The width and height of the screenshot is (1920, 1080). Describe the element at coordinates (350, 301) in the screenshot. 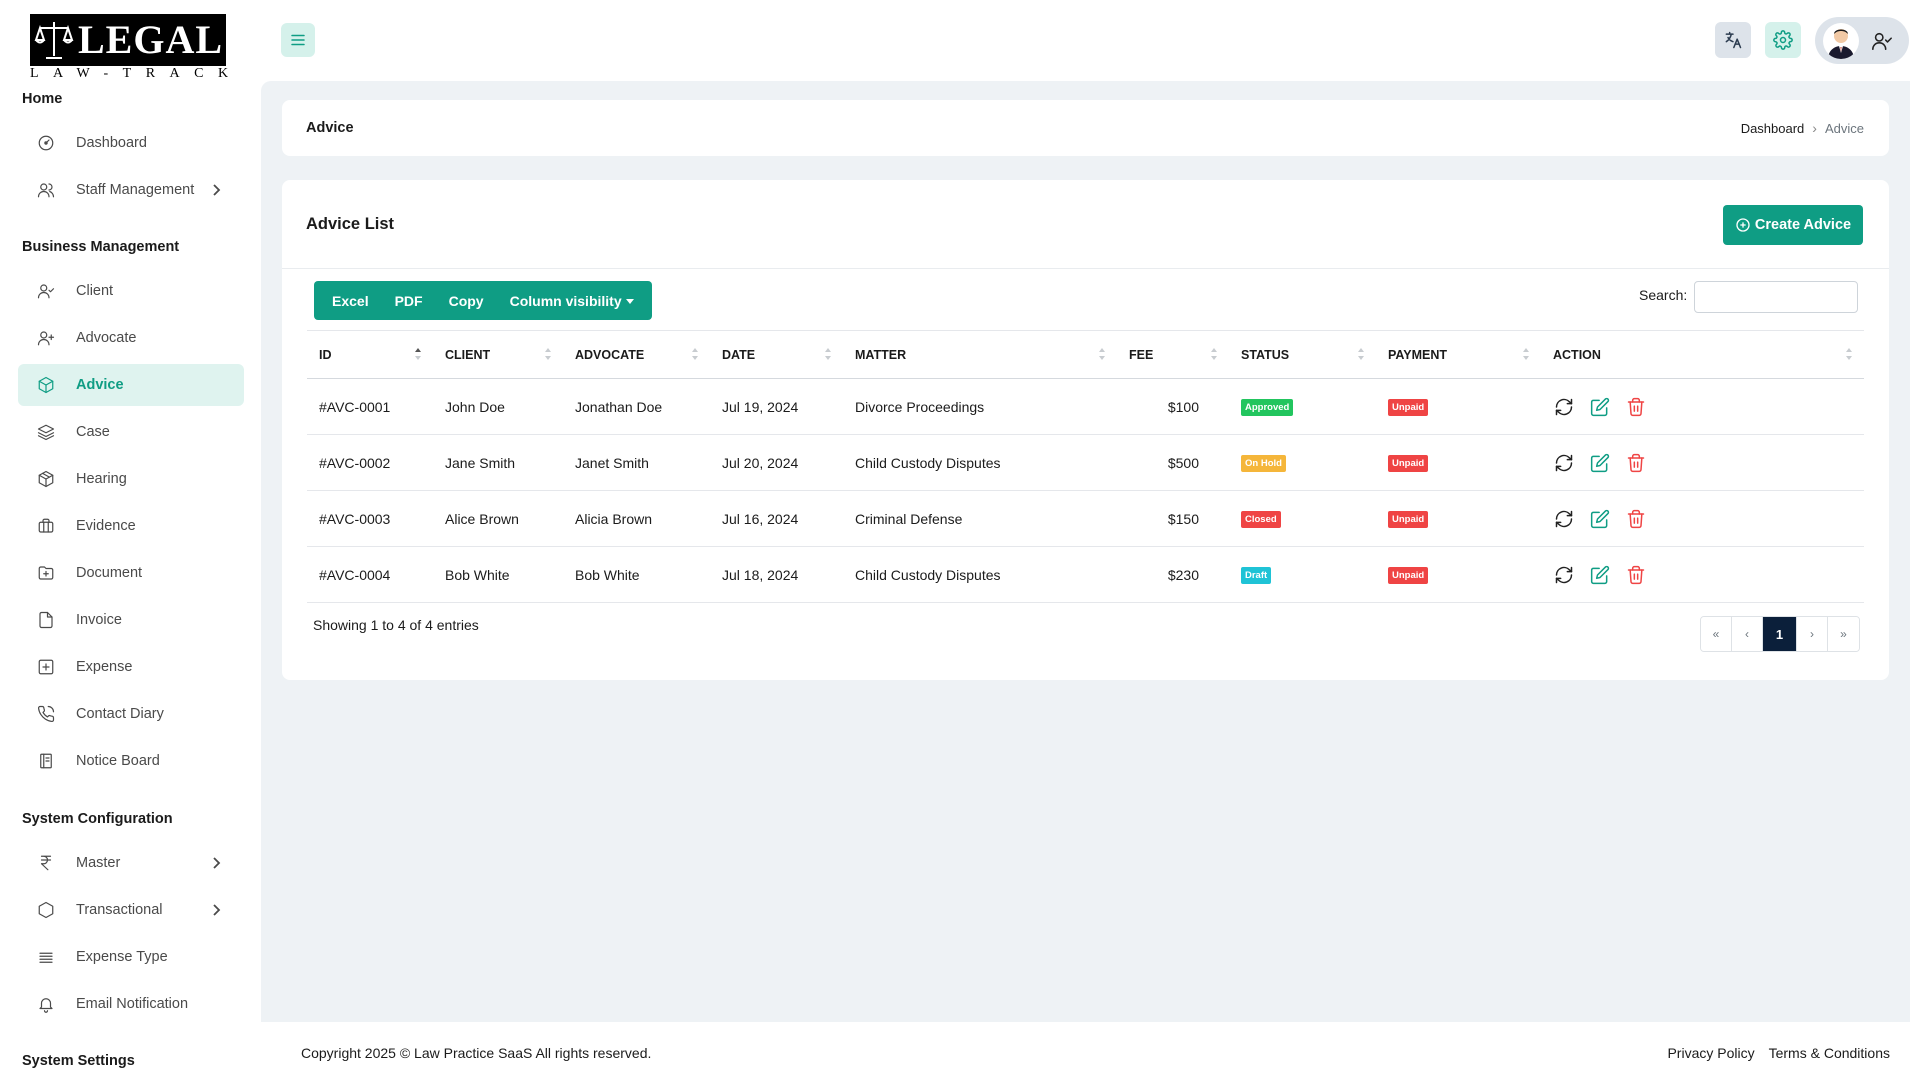

I see `excel-button: Excel` at that location.